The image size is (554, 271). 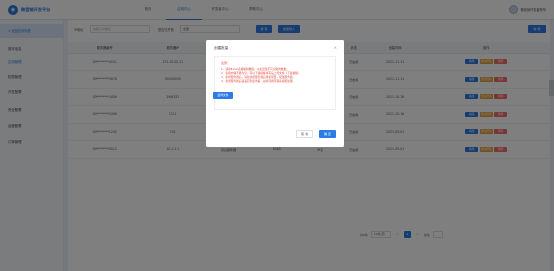 I want to click on confirm-button: 确 定, so click(x=327, y=134).